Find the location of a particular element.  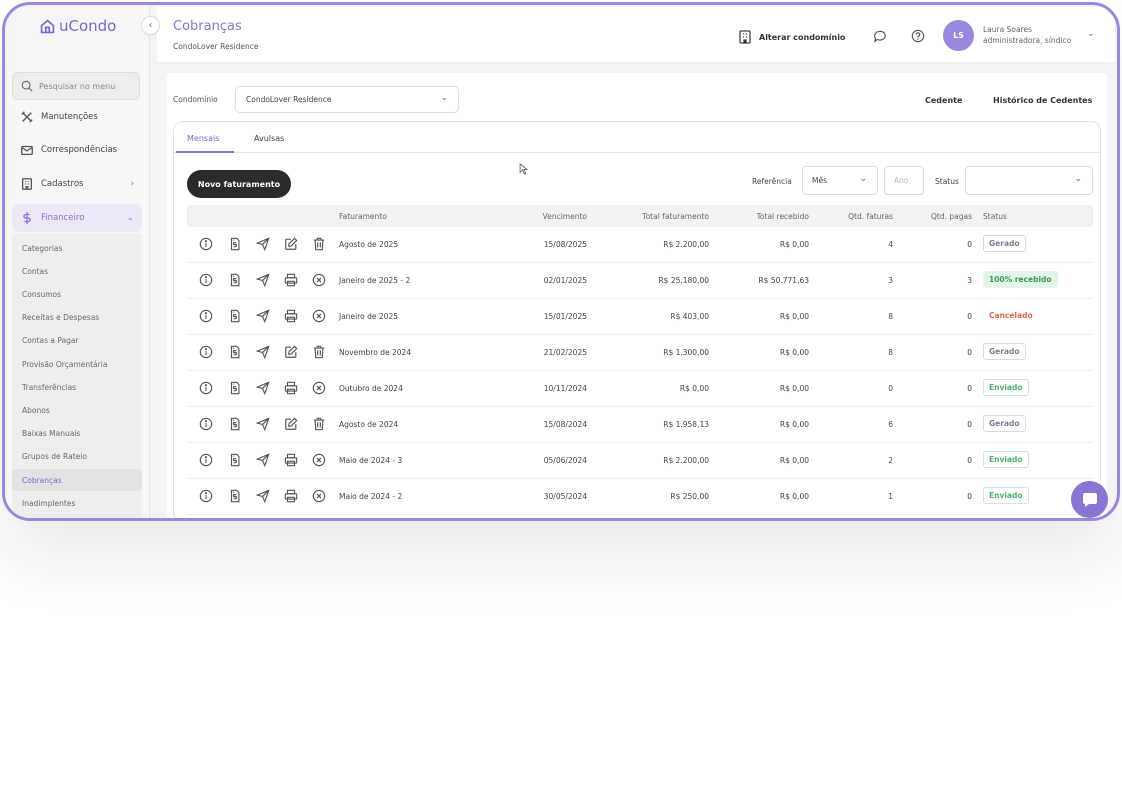

cell-faturamento: Maio de 2024 - 2 is located at coordinates (370, 496).